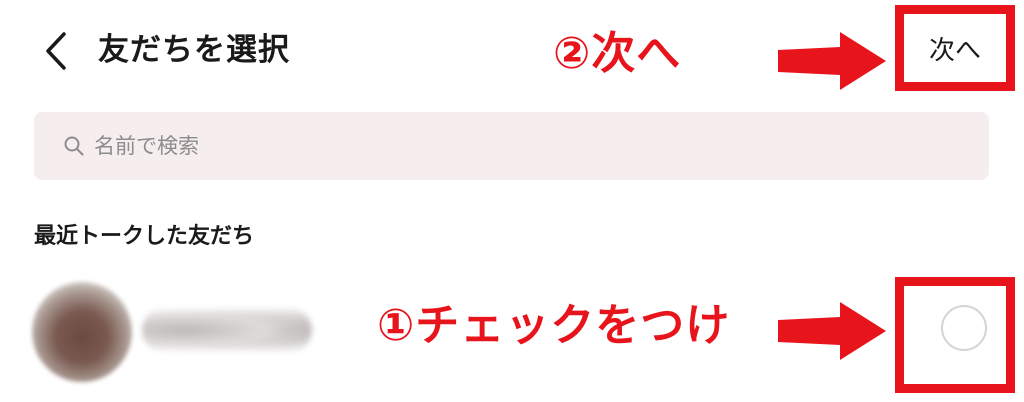  I want to click on search-input, so click(394, 146).